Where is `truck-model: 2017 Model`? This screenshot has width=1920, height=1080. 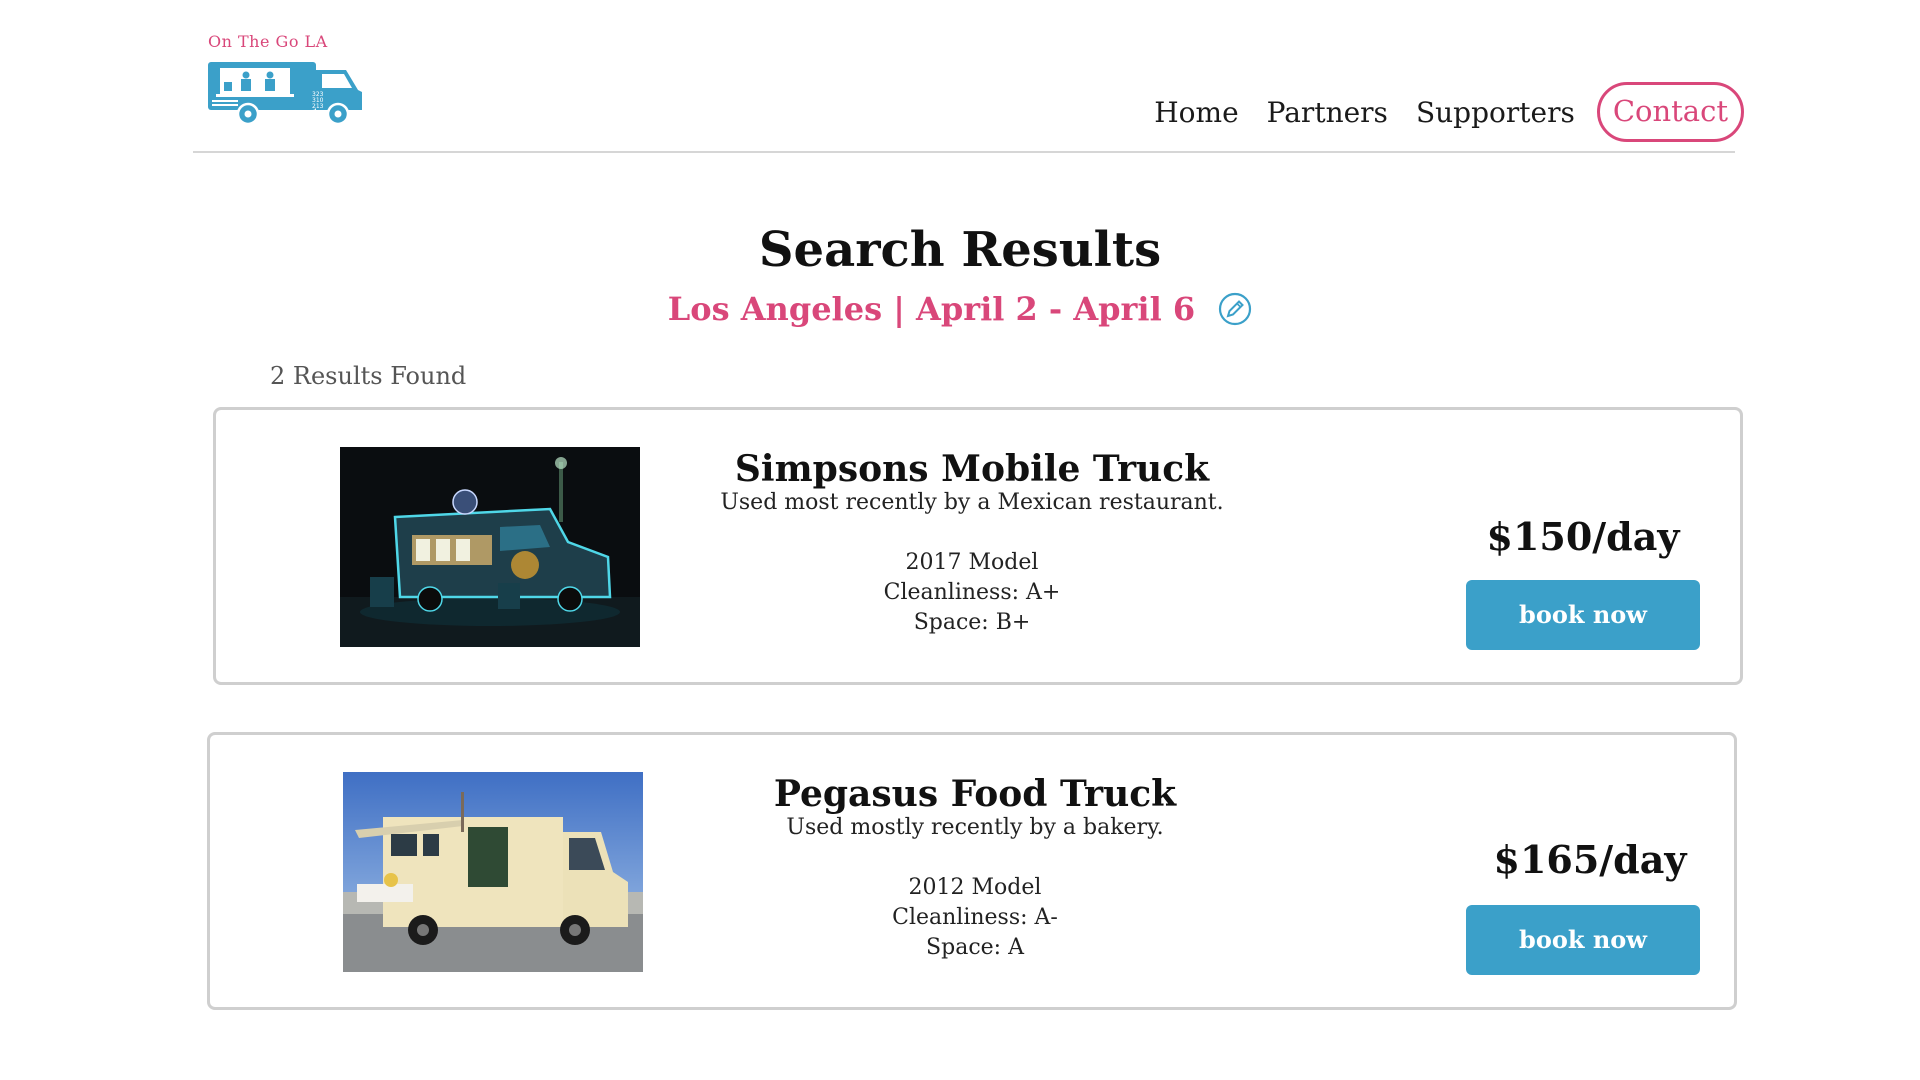
truck-model: 2017 Model is located at coordinates (972, 562).